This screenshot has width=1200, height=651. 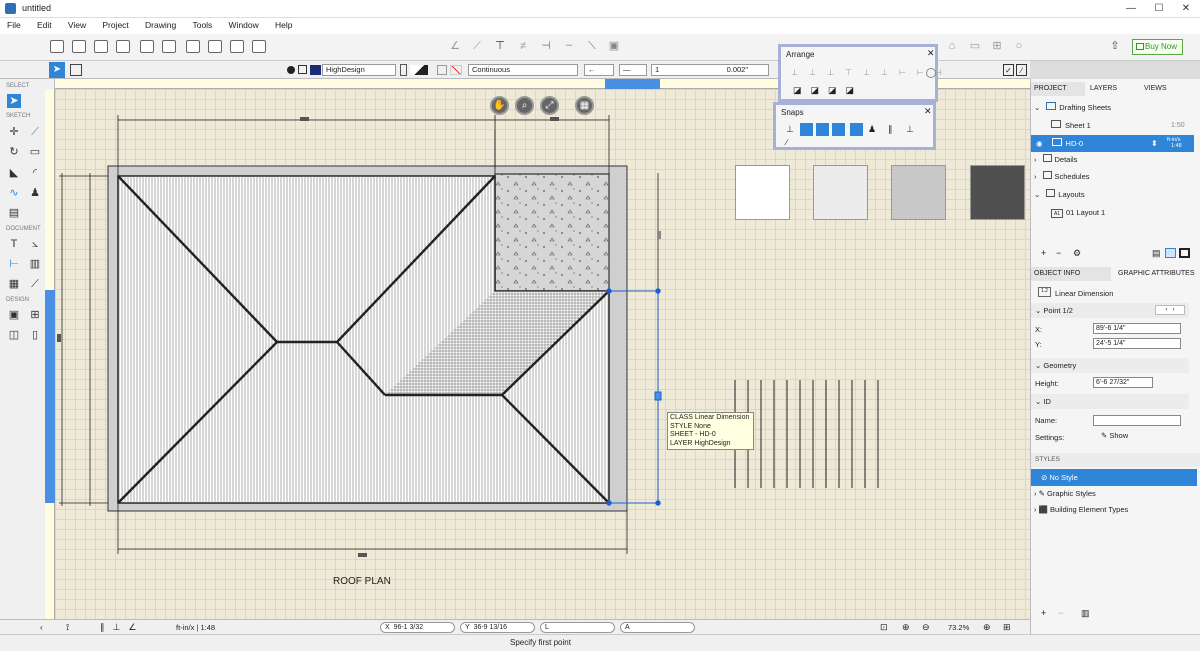 What do you see at coordinates (1058, 89) in the screenshot?
I see `tab-project: PROJECT` at bounding box center [1058, 89].